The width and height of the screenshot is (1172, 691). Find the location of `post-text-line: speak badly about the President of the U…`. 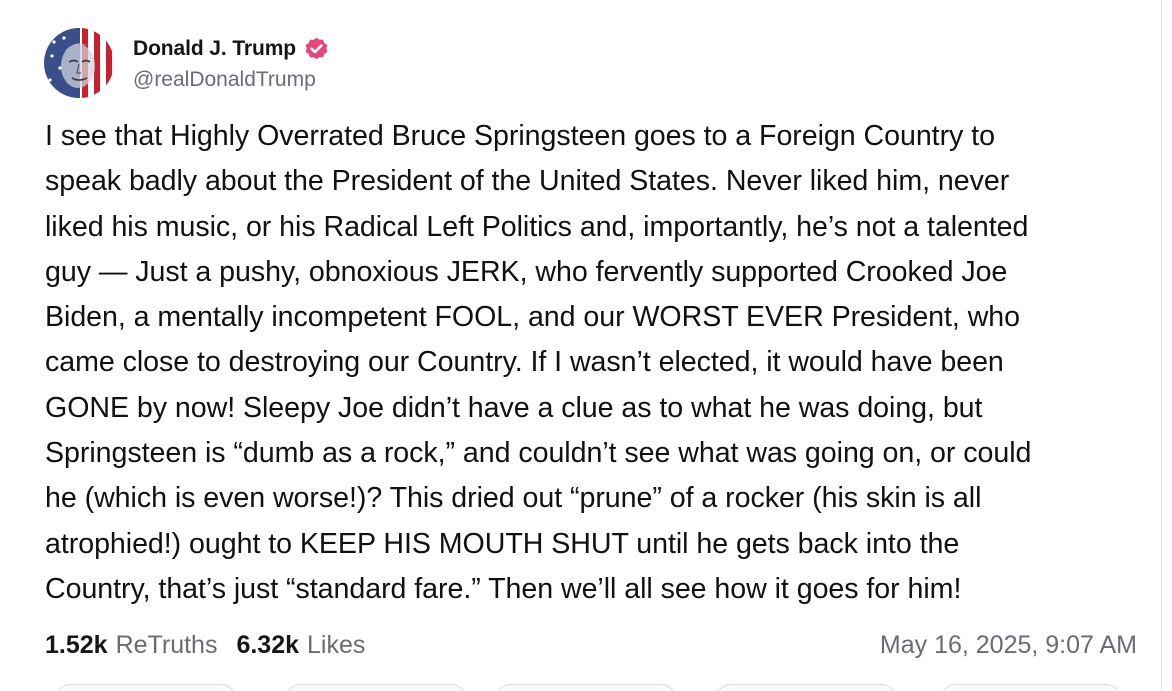

post-text-line: speak badly about the President of the U… is located at coordinates (527, 181).